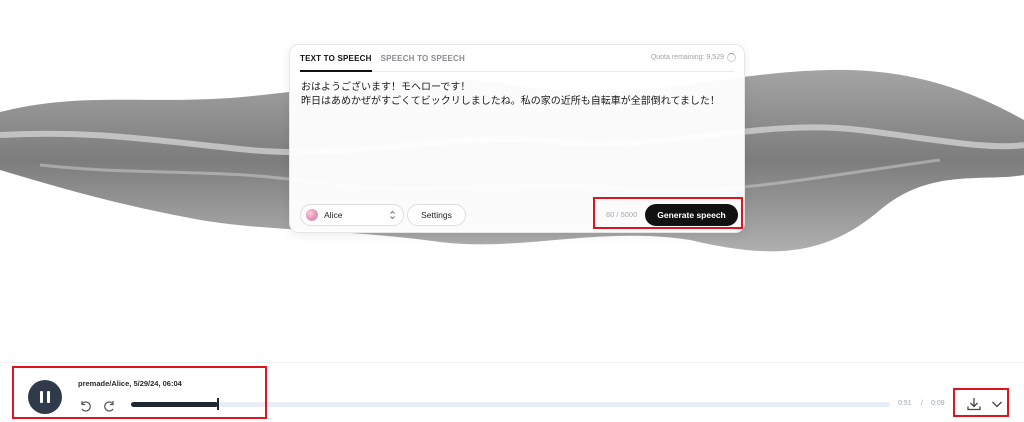  Describe the element at coordinates (423, 58) in the screenshot. I see `tab-speech-to-speech: SPEECH TO SPEECH` at that location.